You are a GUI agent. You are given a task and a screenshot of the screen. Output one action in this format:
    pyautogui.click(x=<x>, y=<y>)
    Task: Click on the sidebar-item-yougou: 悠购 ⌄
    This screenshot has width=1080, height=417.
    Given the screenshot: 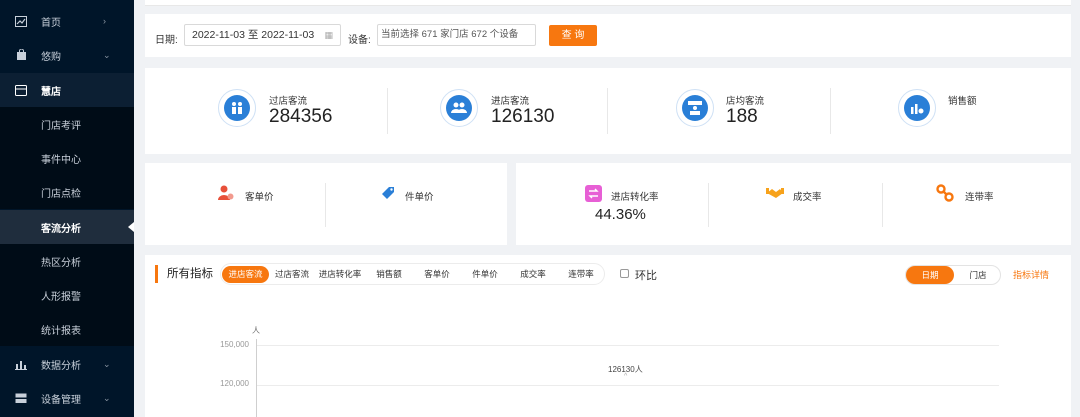 What is the action you would take?
    pyautogui.click(x=67, y=55)
    